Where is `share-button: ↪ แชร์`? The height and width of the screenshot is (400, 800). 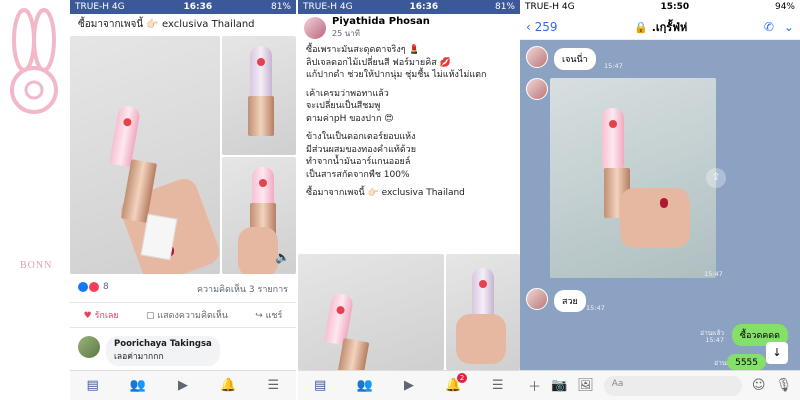
share-button: ↪ แชร์ is located at coordinates (268, 315).